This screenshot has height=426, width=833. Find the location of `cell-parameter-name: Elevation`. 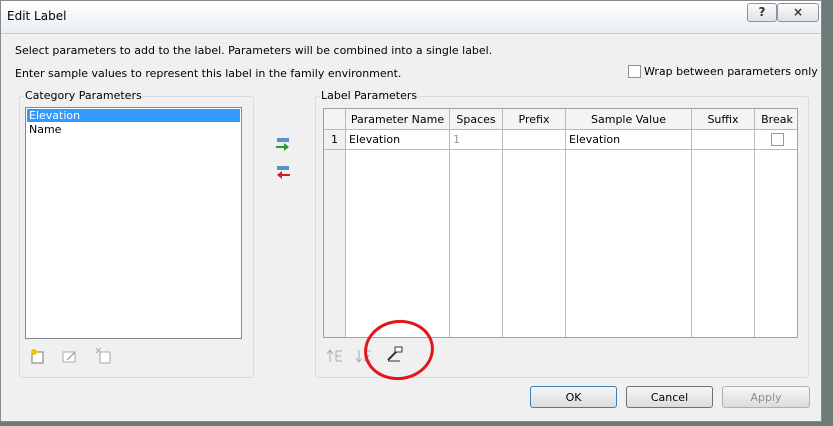

cell-parameter-name: Elevation is located at coordinates (397, 139).